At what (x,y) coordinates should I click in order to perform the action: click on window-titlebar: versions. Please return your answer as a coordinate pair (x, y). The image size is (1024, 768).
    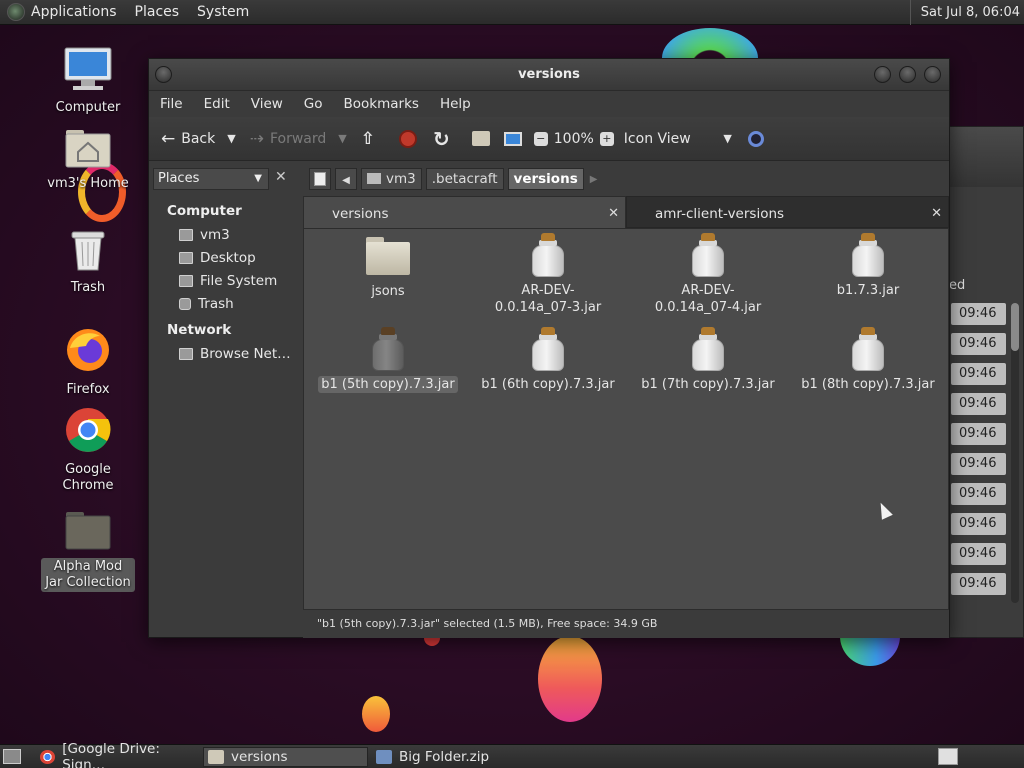
    Looking at the image, I should click on (549, 75).